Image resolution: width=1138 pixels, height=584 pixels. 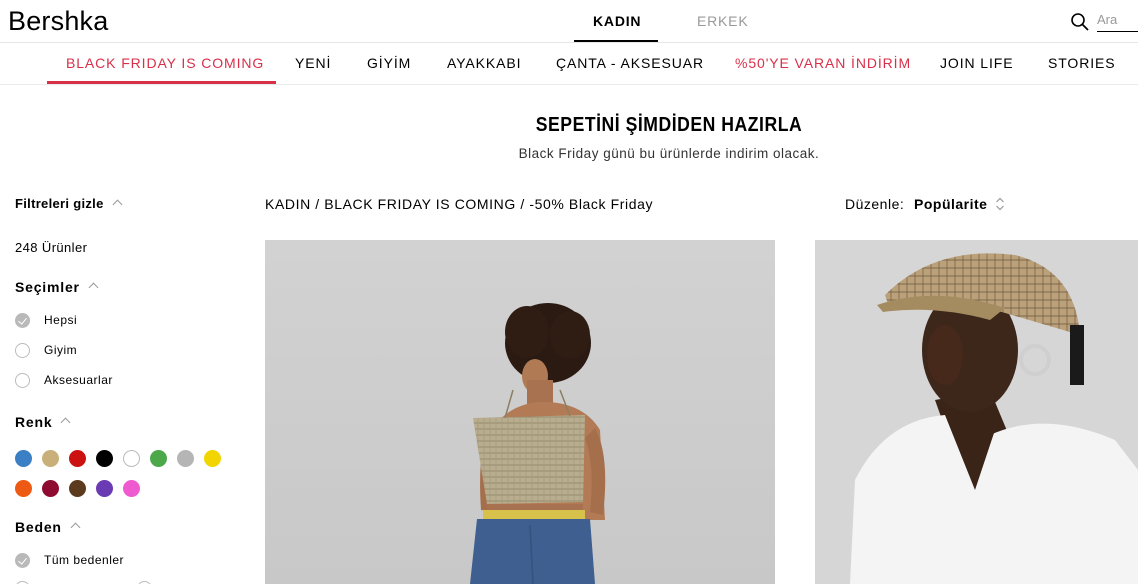 What do you see at coordinates (617, 21) in the screenshot?
I see `tab-kadin: KADIN` at bounding box center [617, 21].